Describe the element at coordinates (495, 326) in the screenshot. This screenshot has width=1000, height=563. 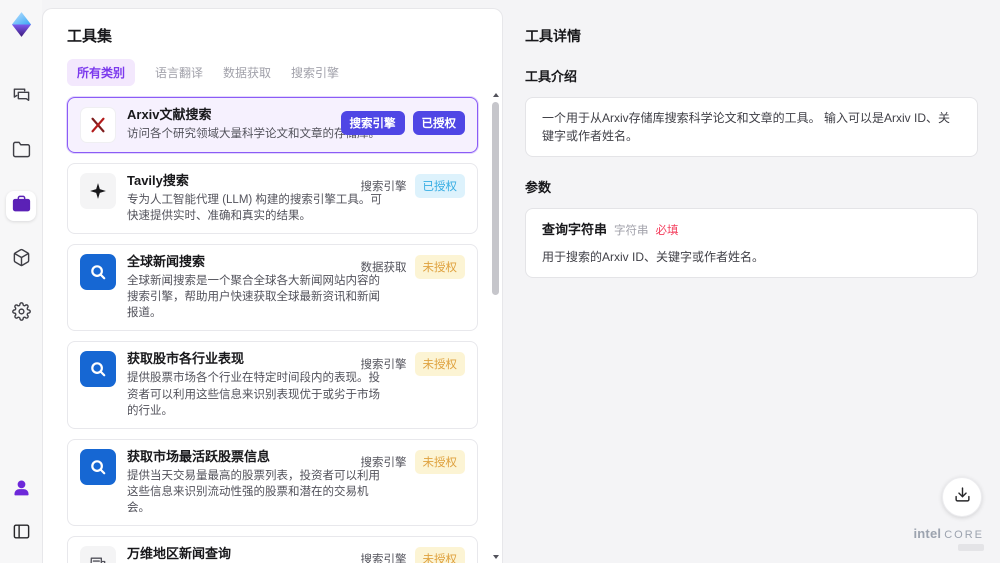
I see `list-scrollbar` at that location.